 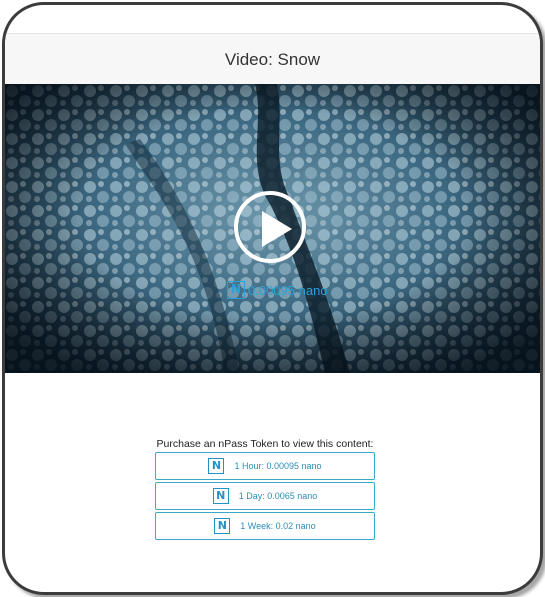 I want to click on page-title: Video: Snow, so click(x=272, y=59).